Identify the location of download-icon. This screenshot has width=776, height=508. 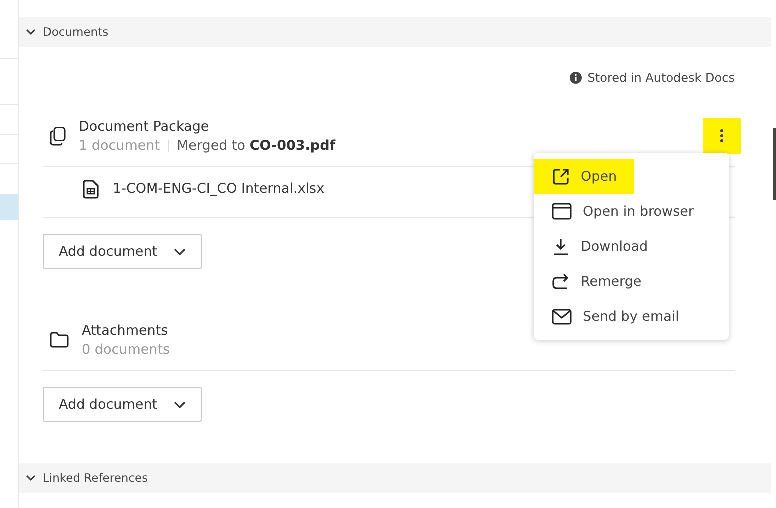
(561, 247).